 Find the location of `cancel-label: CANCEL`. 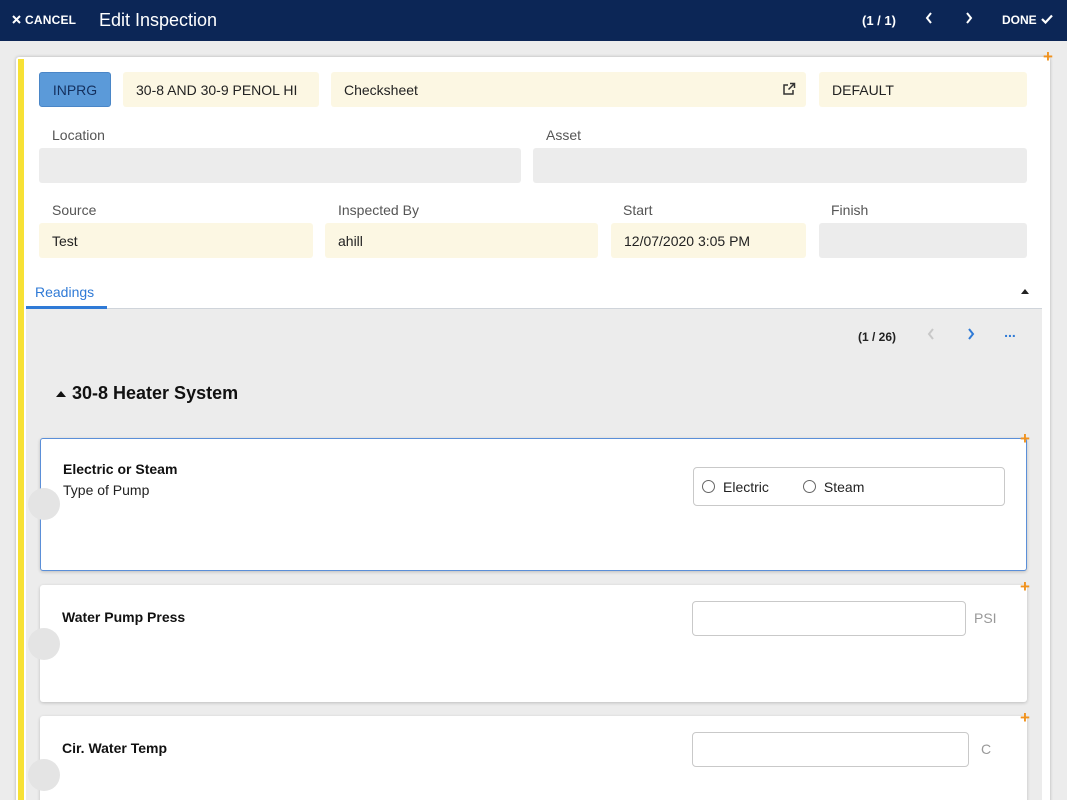

cancel-label: CANCEL is located at coordinates (51, 20).